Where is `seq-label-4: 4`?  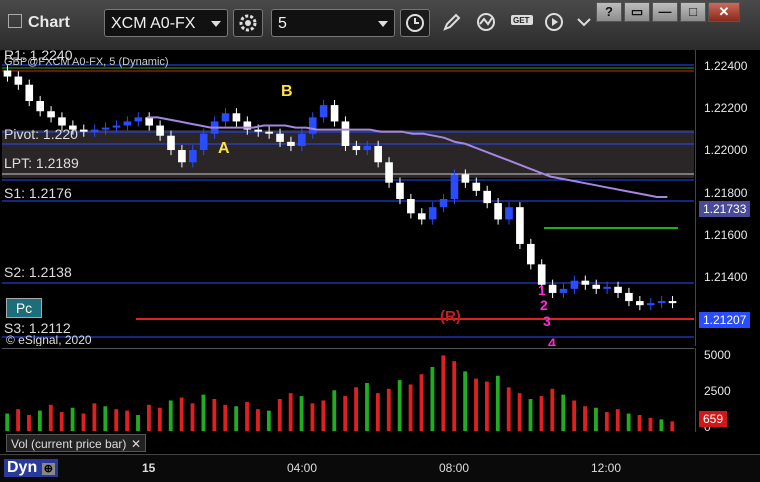
seq-label-4: 4 is located at coordinates (552, 340).